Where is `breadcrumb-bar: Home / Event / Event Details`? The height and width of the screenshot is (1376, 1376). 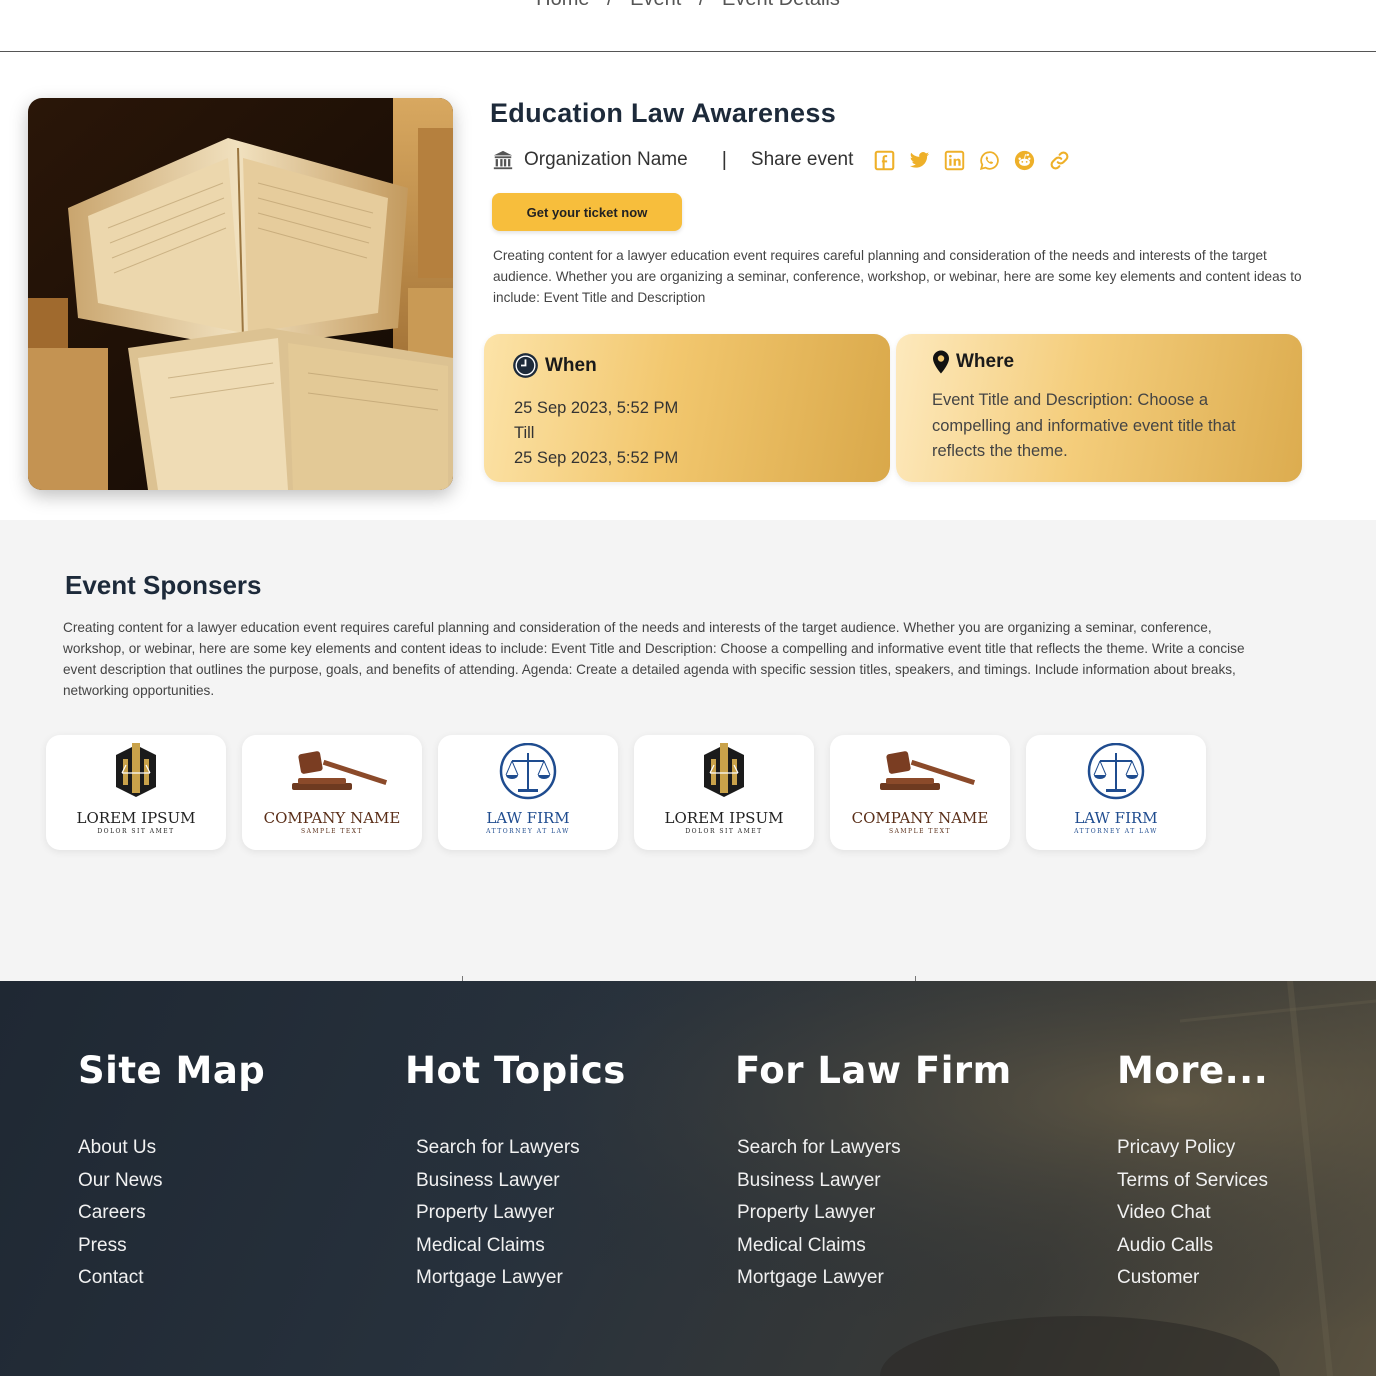 breadcrumb-bar: Home / Event / Event Details is located at coordinates (688, 26).